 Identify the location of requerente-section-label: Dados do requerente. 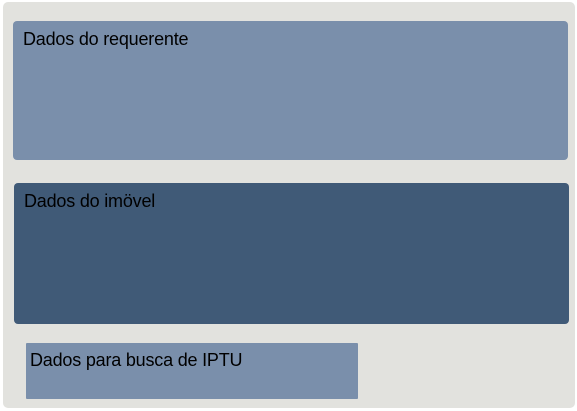
(106, 39).